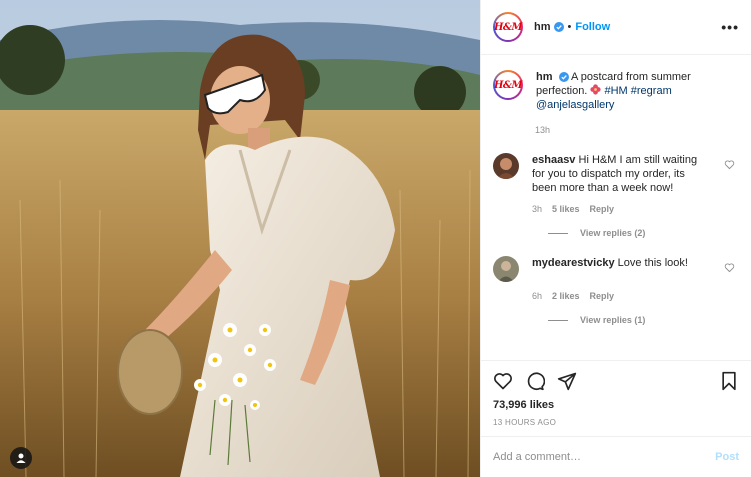  What do you see at coordinates (729, 381) in the screenshot?
I see `save-bookmark-icon` at bounding box center [729, 381].